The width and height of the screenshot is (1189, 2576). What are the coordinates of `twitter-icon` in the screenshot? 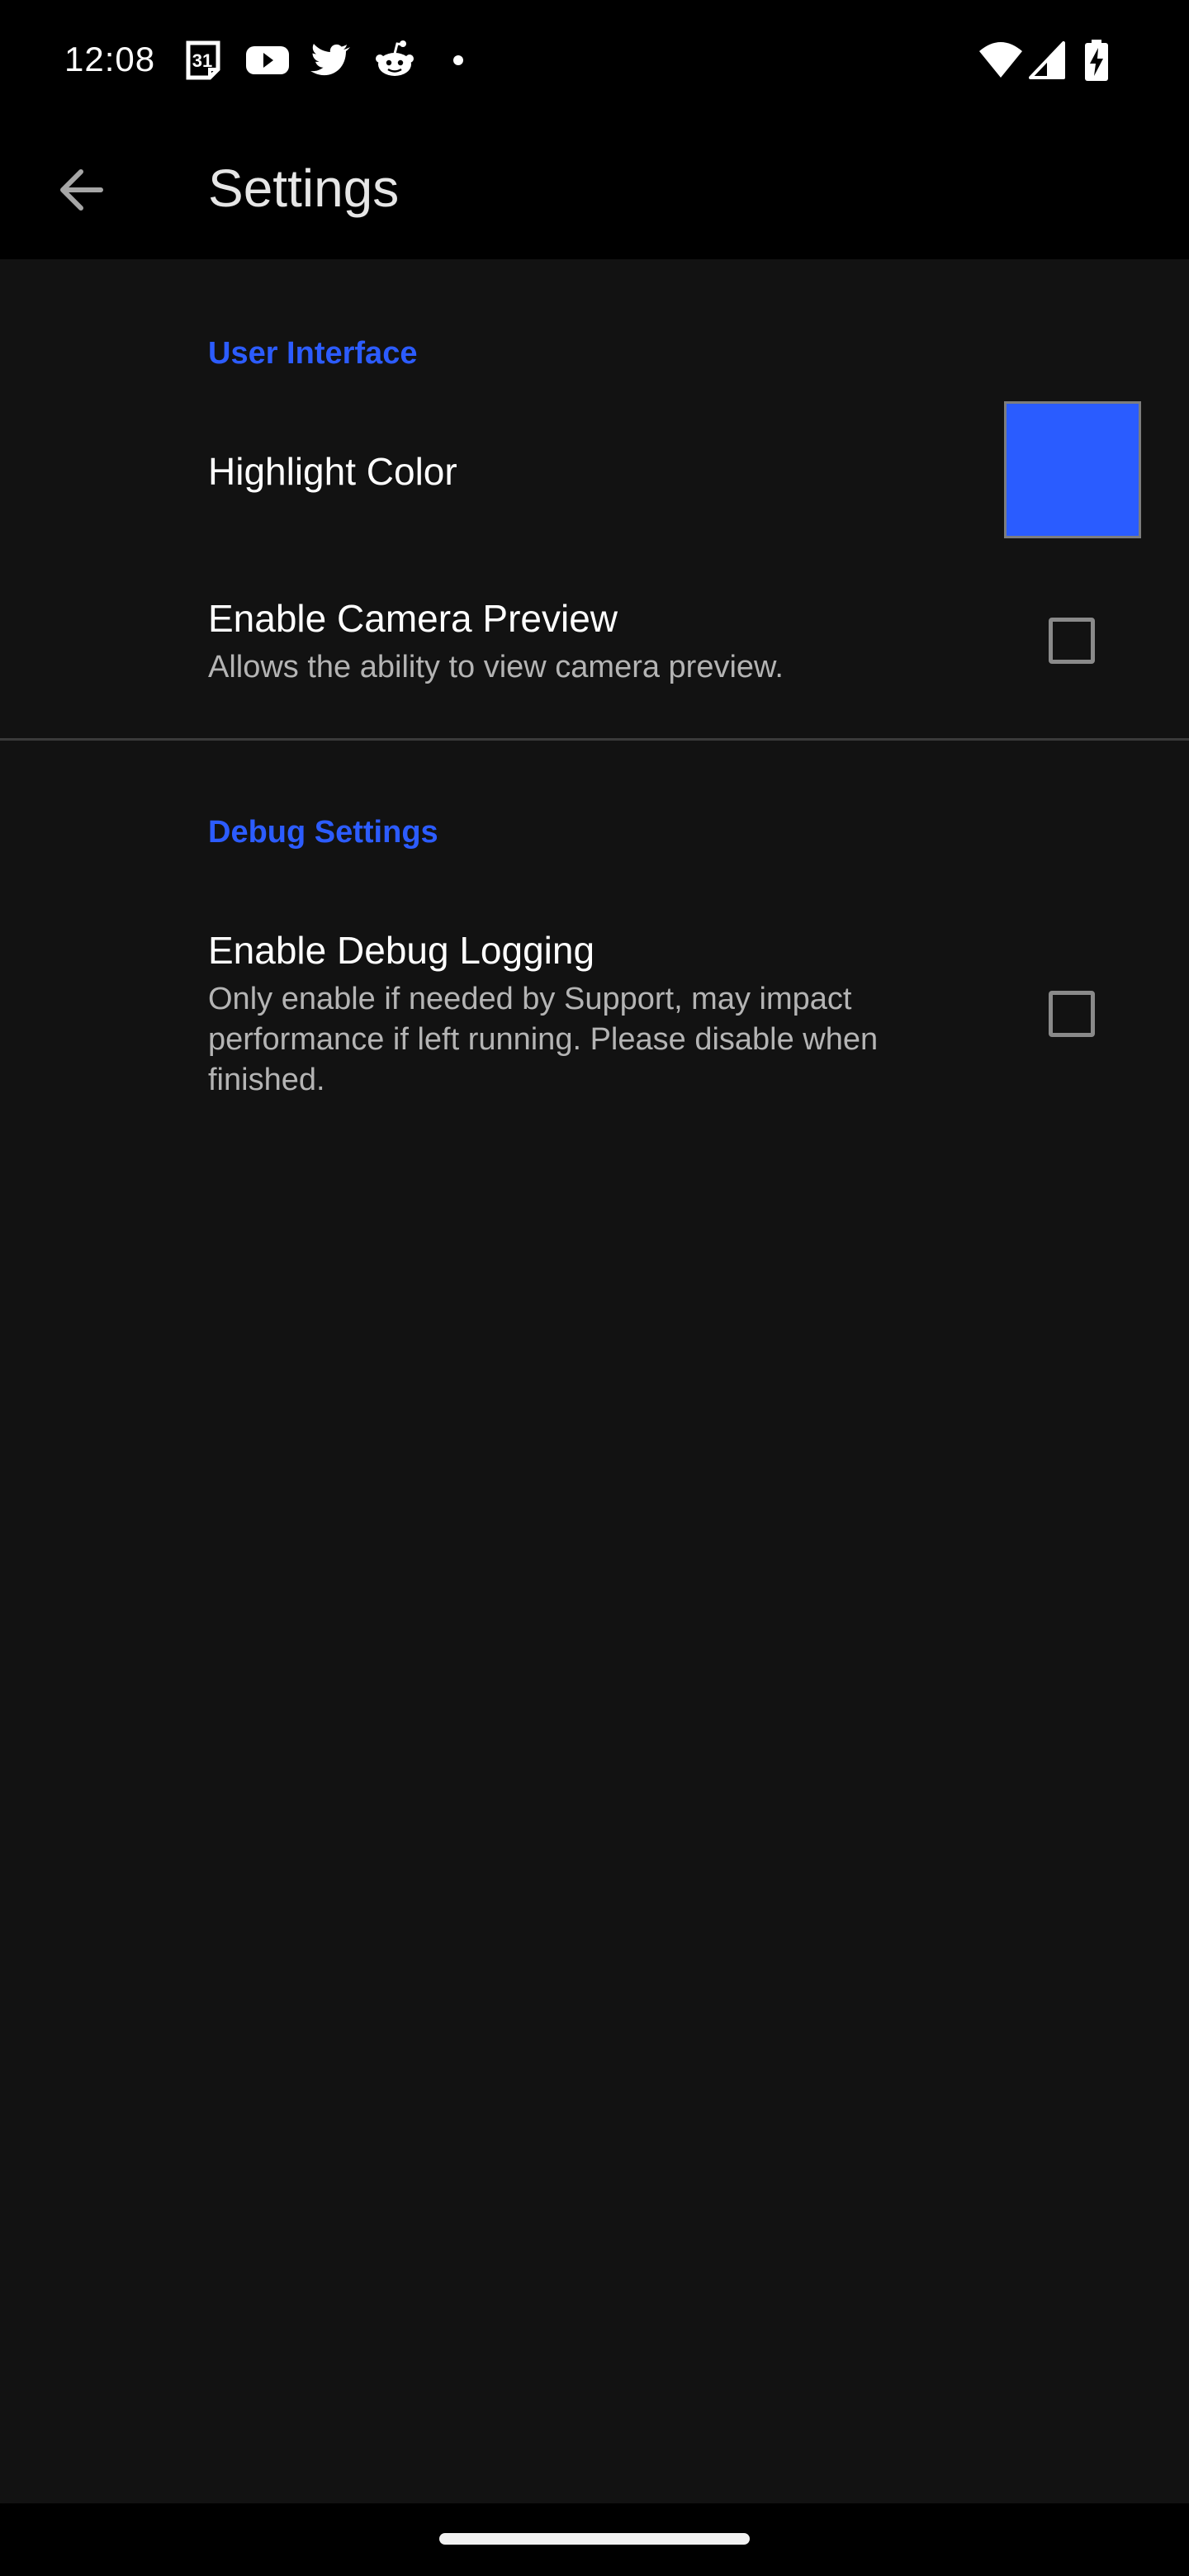 It's located at (330, 60).